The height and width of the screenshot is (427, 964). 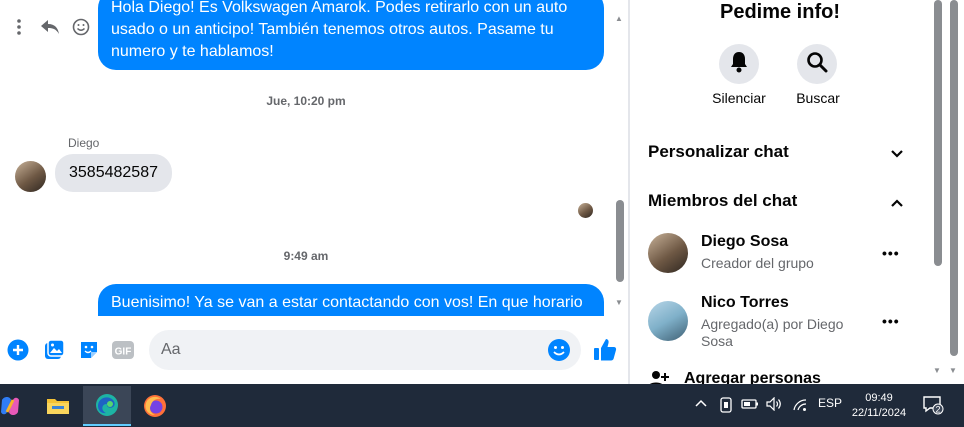 What do you see at coordinates (879, 398) in the screenshot?
I see `clock-time: 09:49` at bounding box center [879, 398].